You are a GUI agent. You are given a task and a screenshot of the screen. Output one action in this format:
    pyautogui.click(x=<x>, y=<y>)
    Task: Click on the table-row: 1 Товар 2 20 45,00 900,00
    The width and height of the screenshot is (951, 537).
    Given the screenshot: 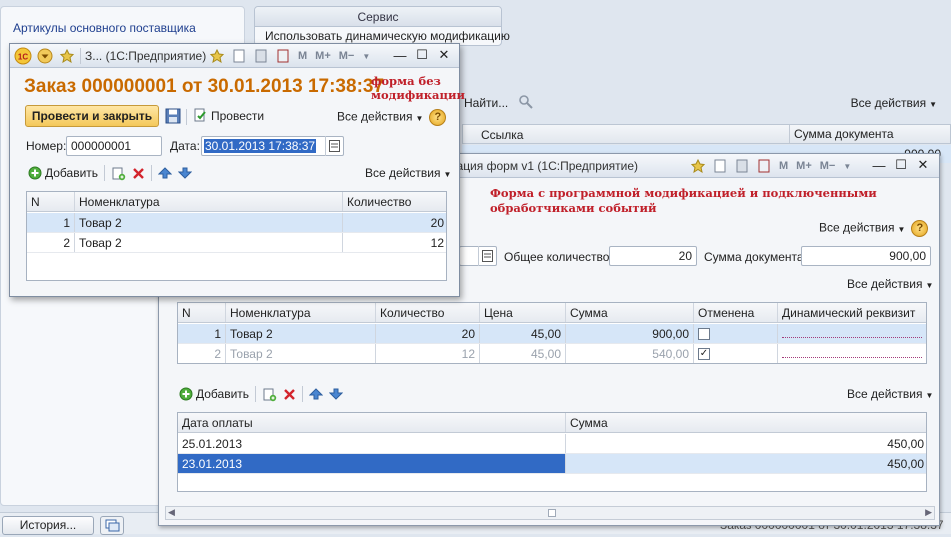 What is the action you would take?
    pyautogui.click(x=552, y=334)
    